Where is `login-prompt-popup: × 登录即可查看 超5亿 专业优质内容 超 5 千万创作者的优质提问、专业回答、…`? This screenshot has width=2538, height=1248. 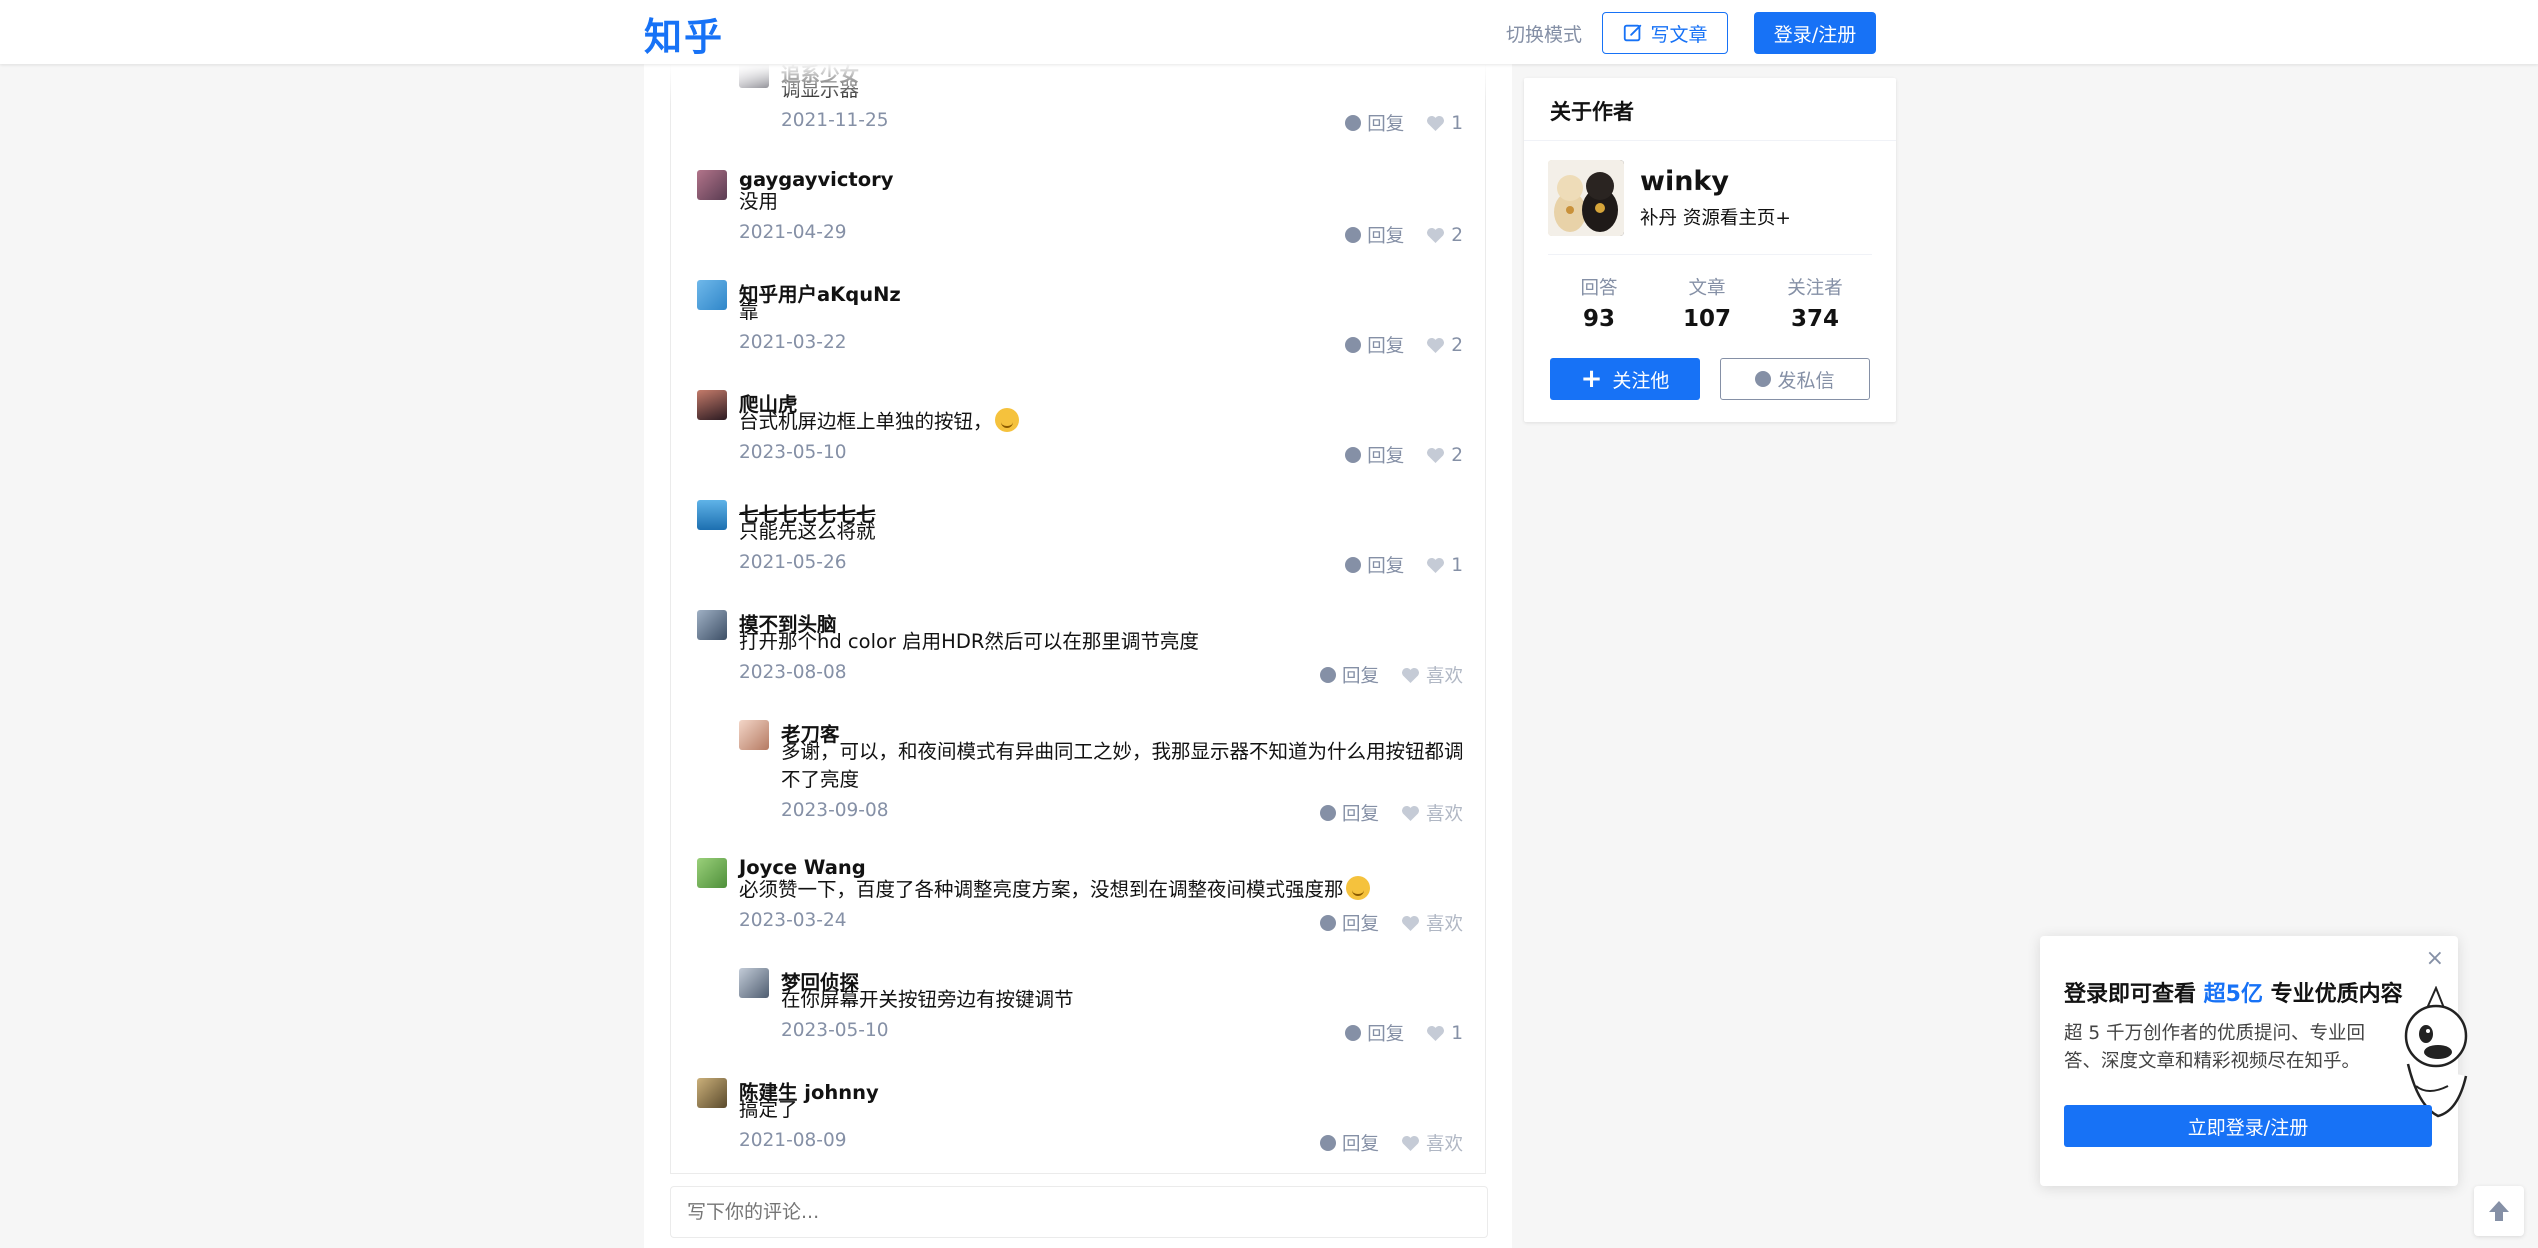
login-prompt-popup: × 登录即可查看 超5亿 专业优质内容 超 5 千万创作者的优质提问、专业回答、… is located at coordinates (2254, 1061).